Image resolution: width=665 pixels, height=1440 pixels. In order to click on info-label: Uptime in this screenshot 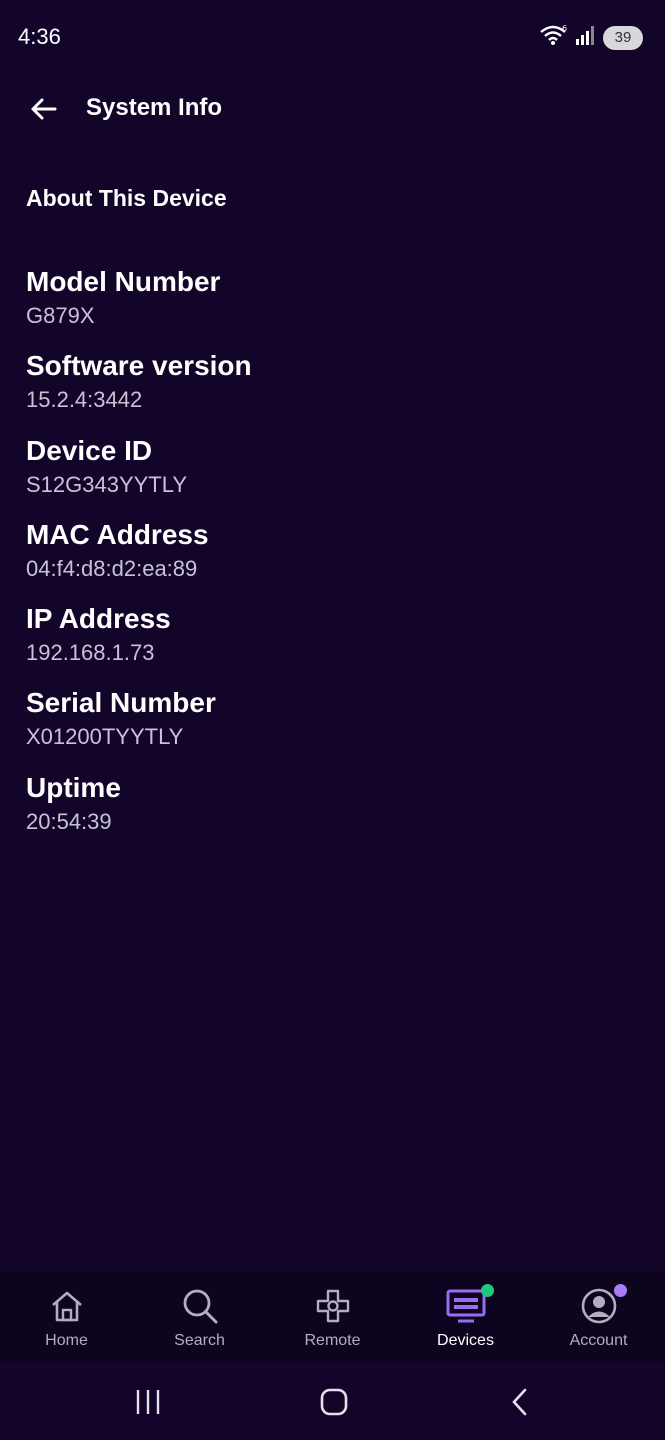, I will do `click(73, 787)`.